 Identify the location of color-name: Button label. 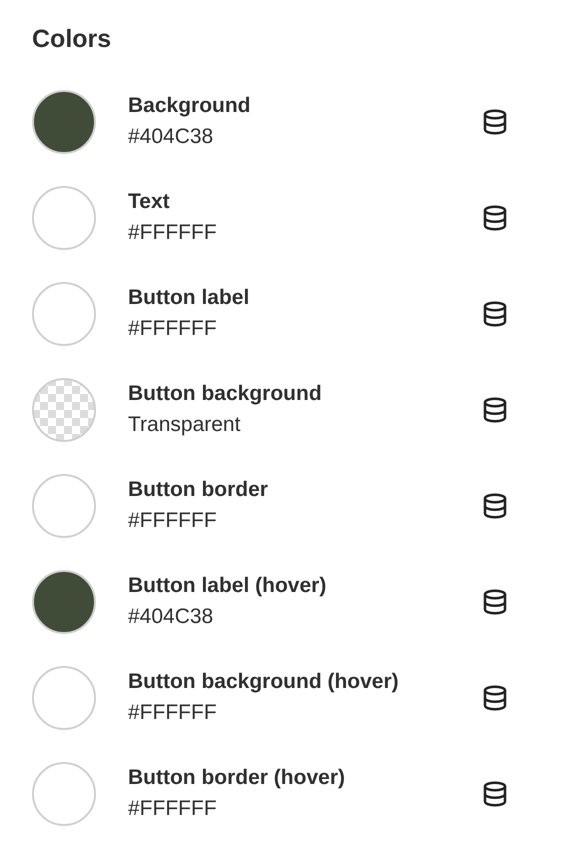
(189, 298).